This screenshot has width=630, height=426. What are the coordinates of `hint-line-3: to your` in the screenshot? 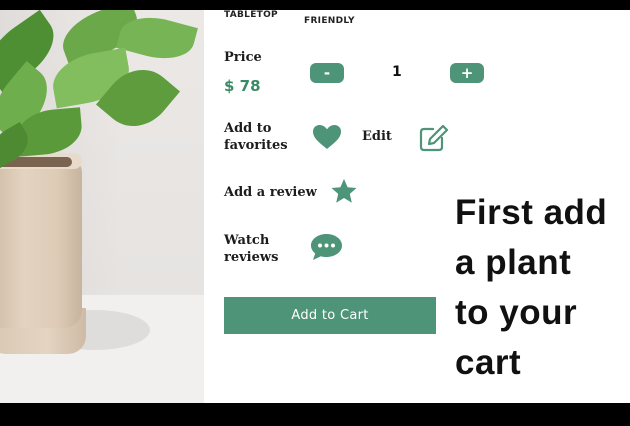 It's located at (516, 312).